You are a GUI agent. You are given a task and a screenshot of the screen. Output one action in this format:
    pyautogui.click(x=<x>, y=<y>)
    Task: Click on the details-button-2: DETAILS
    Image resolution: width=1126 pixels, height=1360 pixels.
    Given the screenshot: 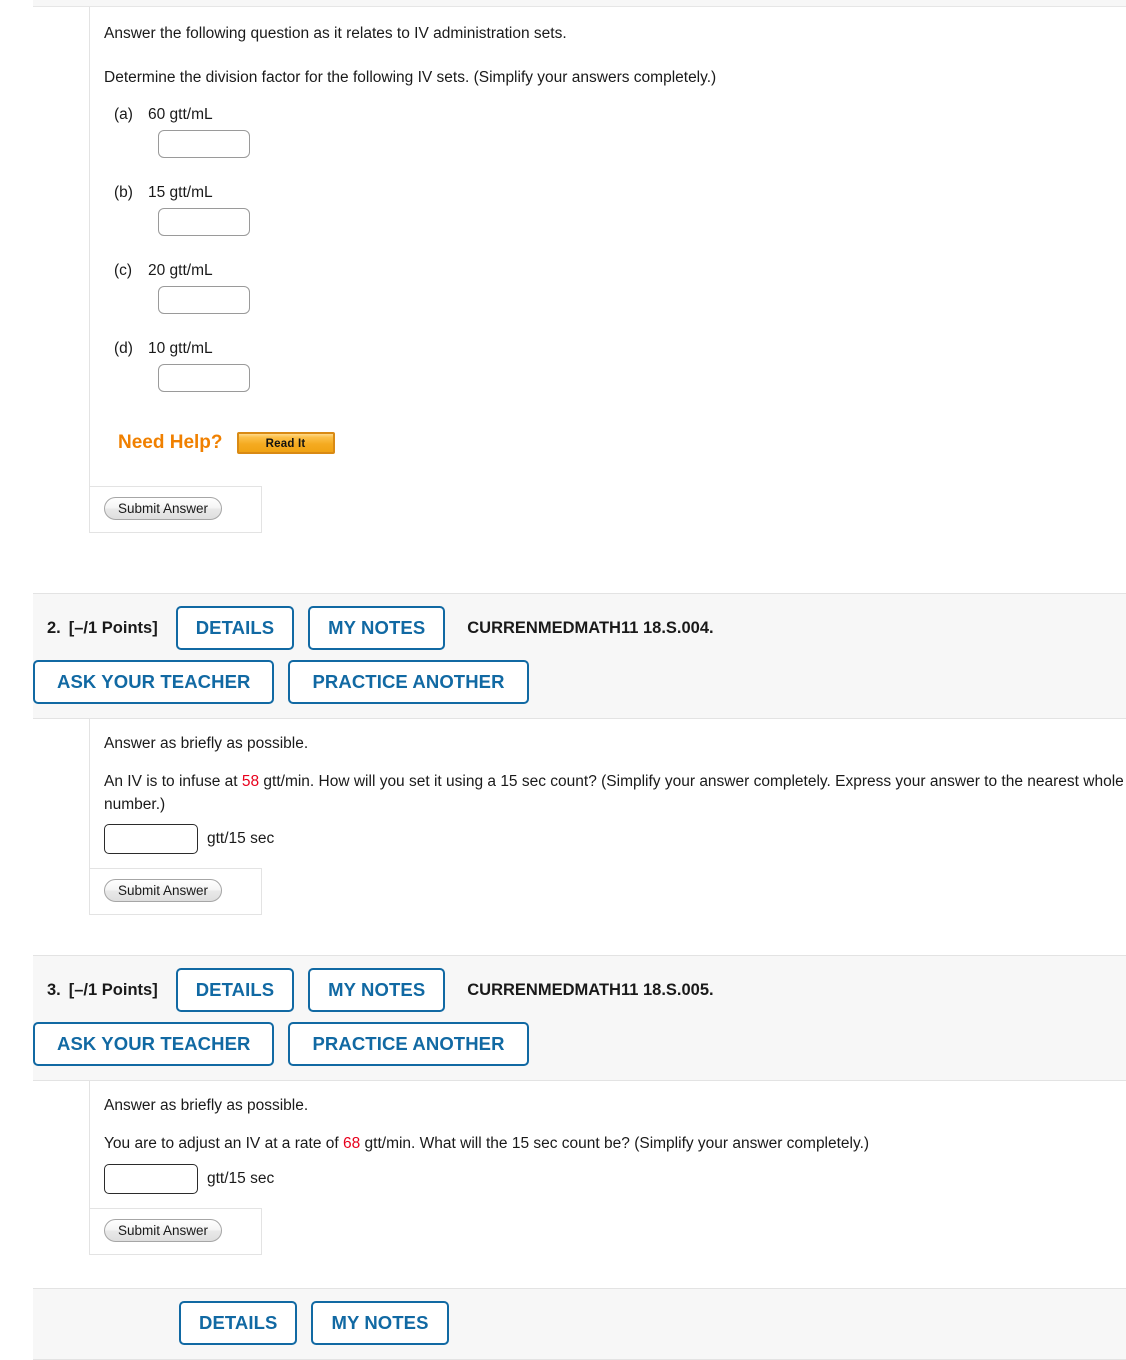 What is the action you would take?
    pyautogui.click(x=235, y=628)
    